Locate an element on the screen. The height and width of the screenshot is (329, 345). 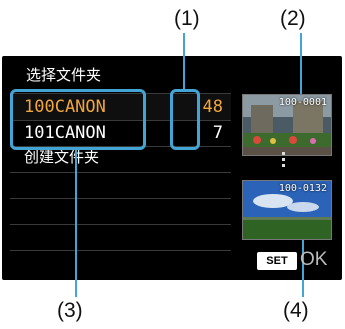
set-button: SET is located at coordinates (277, 261).